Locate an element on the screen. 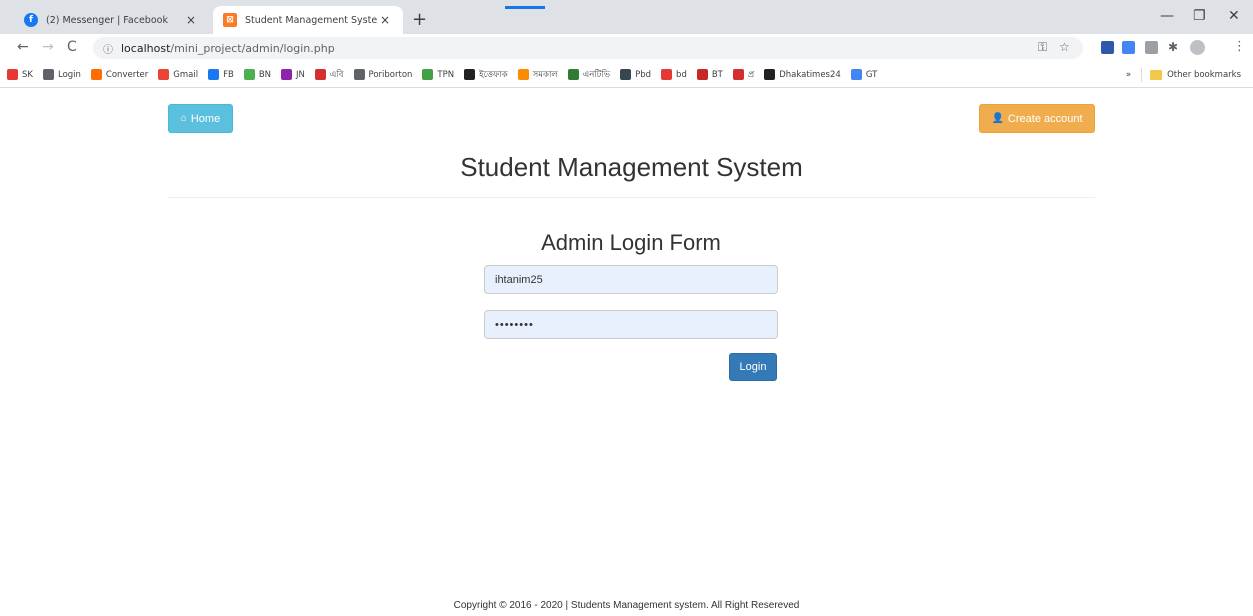 The height and width of the screenshot is (616, 1253). bookmark-item: FB is located at coordinates (221, 74).